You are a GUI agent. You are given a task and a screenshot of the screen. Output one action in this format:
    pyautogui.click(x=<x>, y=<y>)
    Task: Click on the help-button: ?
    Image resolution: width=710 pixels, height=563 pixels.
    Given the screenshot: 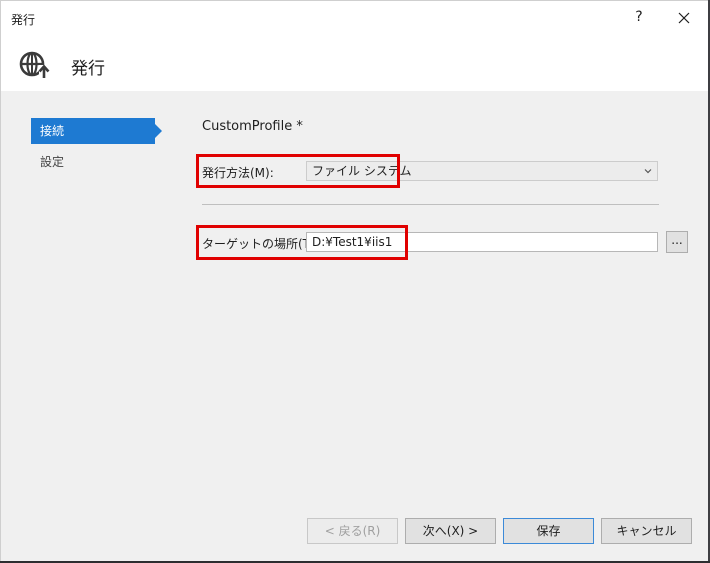 What is the action you would take?
    pyautogui.click(x=639, y=17)
    